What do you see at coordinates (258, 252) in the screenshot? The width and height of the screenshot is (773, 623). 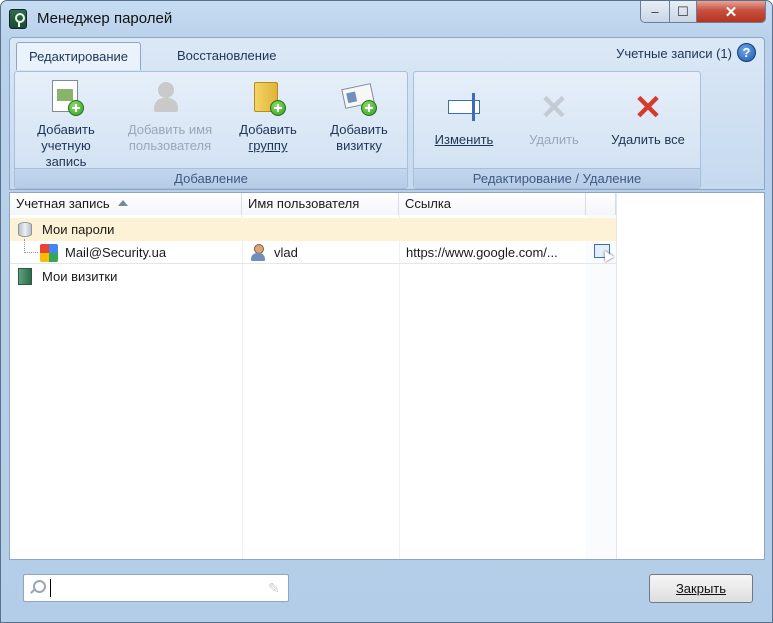 I see `user-icon` at bounding box center [258, 252].